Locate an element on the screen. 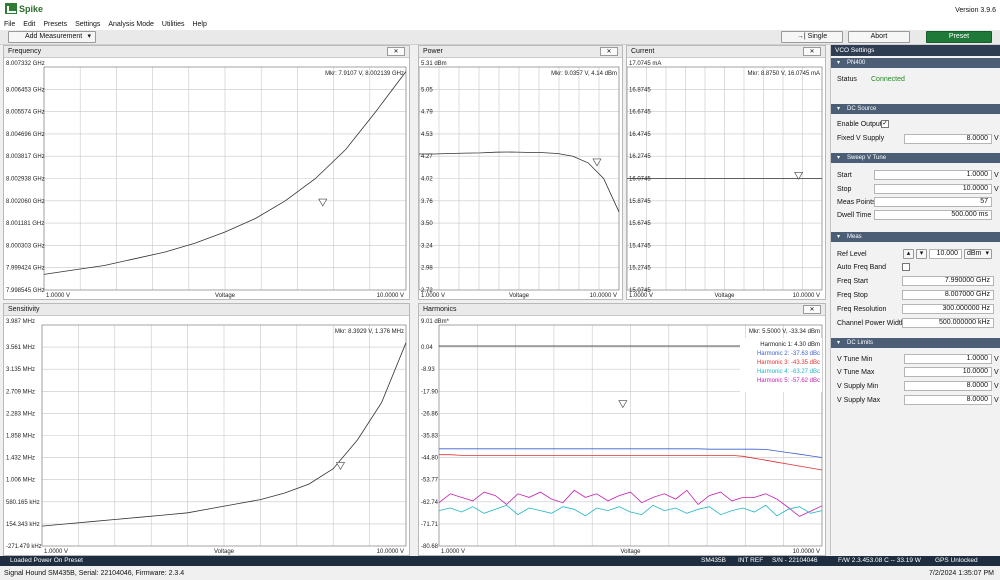 The height and width of the screenshot is (580, 1000). y-axis-tick-label: 8.007332 GHz is located at coordinates (25, 64).